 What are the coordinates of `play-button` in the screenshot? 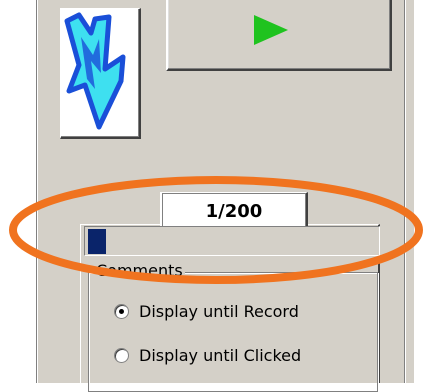 It's located at (279, 35).